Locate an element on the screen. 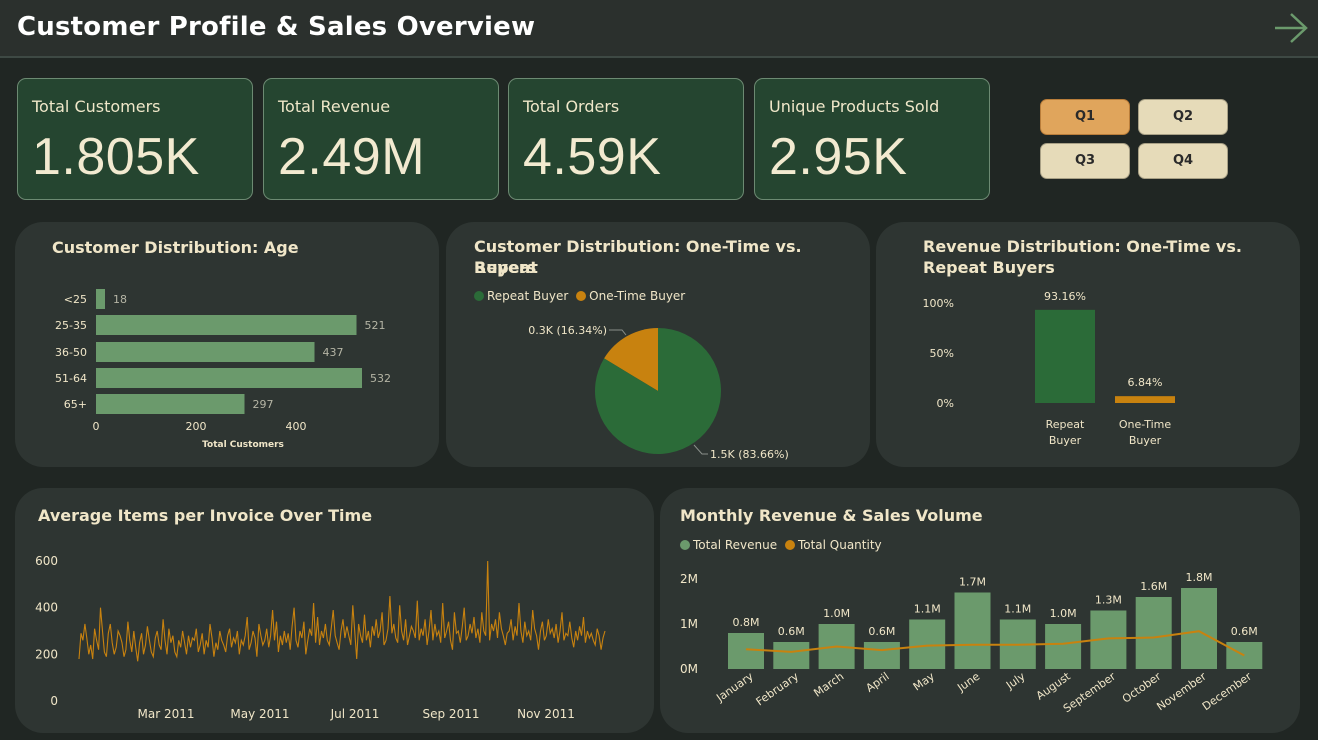  line-y-tick: 200 is located at coordinates (46, 654).